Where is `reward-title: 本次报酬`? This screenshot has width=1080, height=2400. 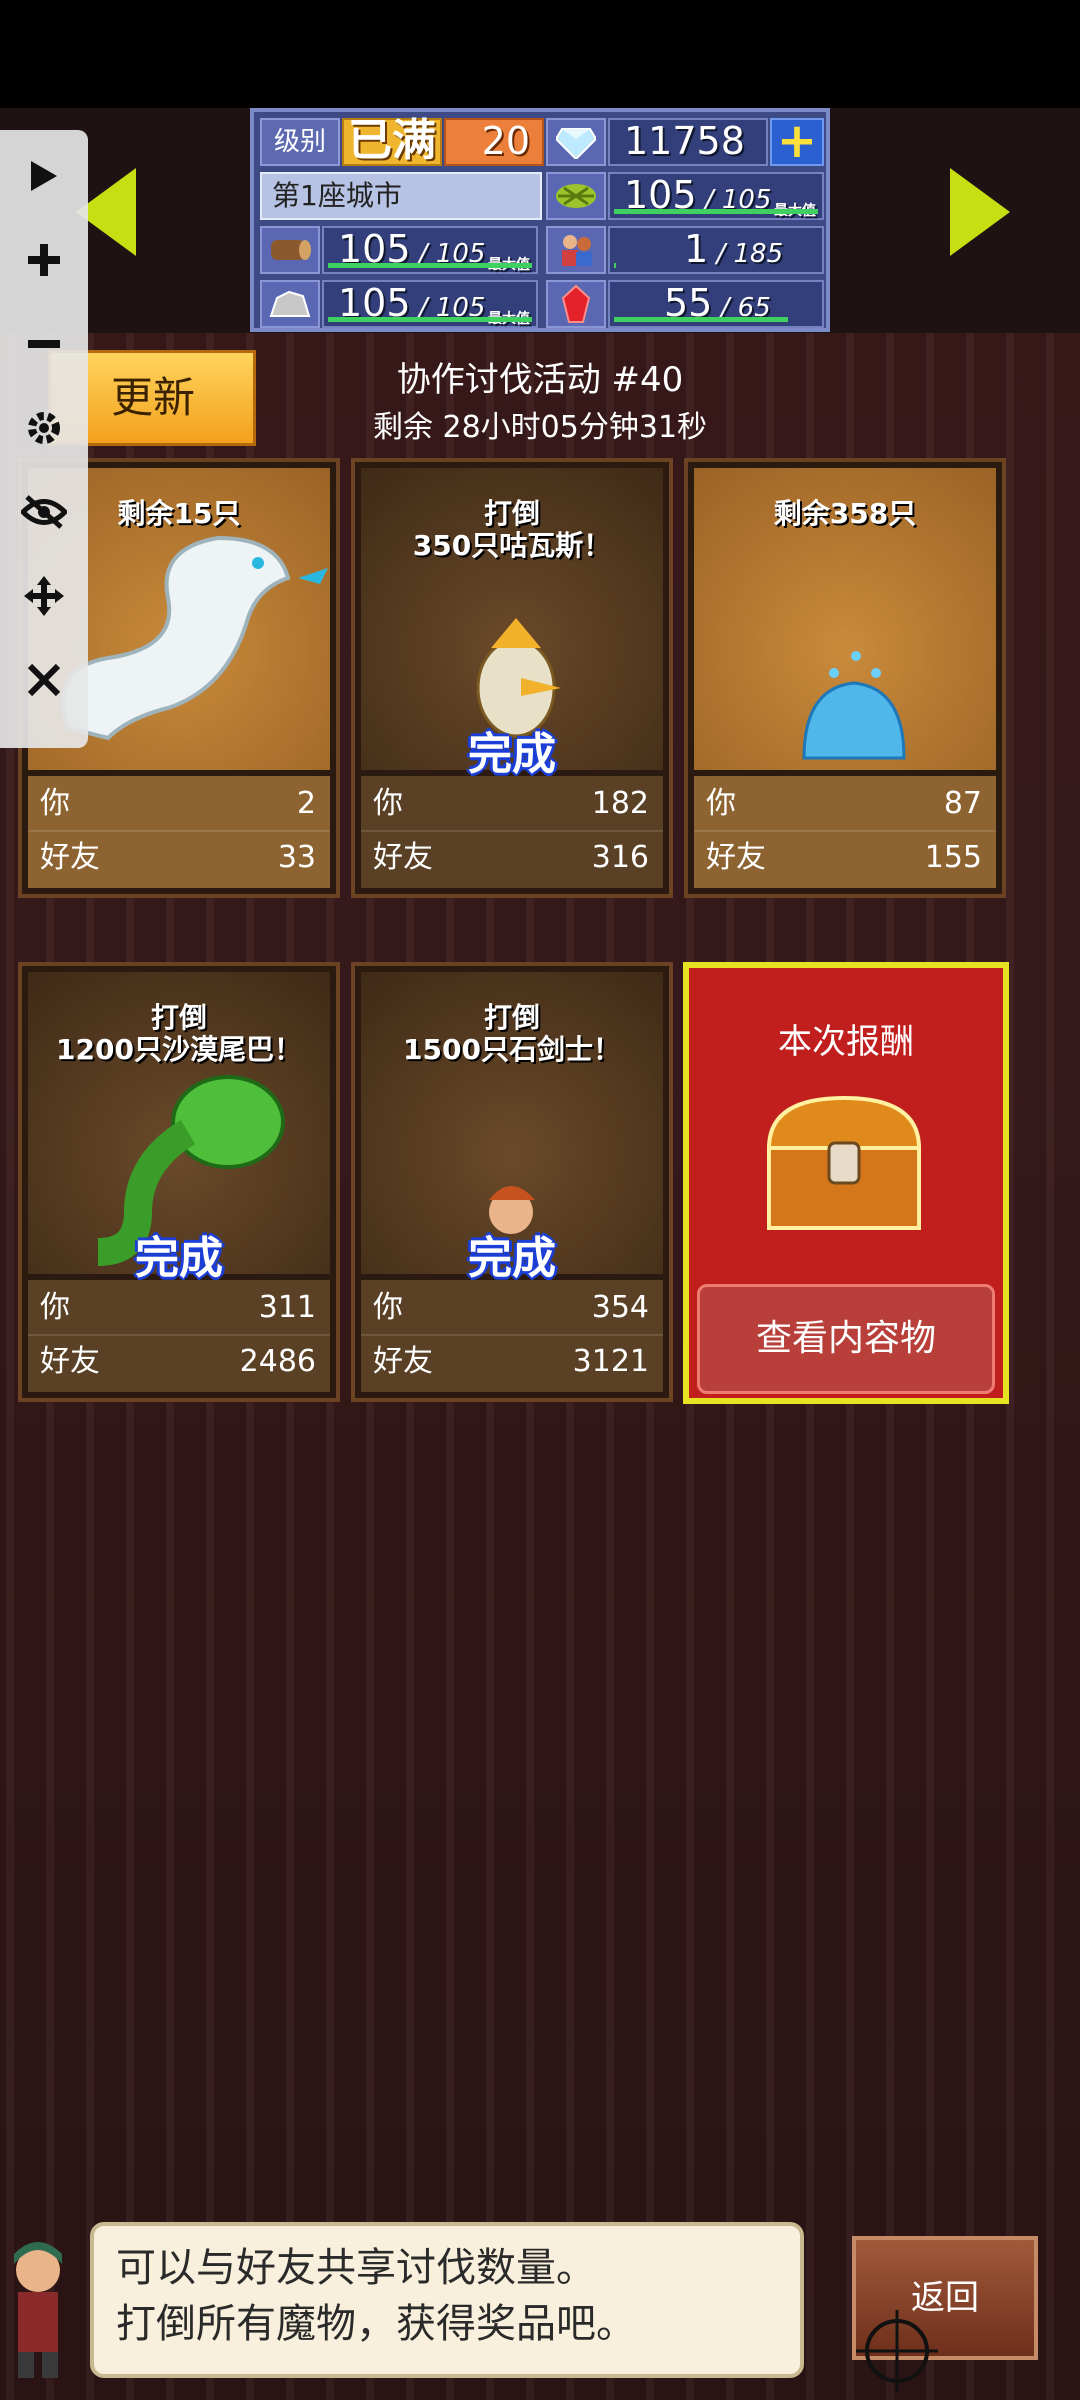 reward-title: 本次报酬 is located at coordinates (846, 1042).